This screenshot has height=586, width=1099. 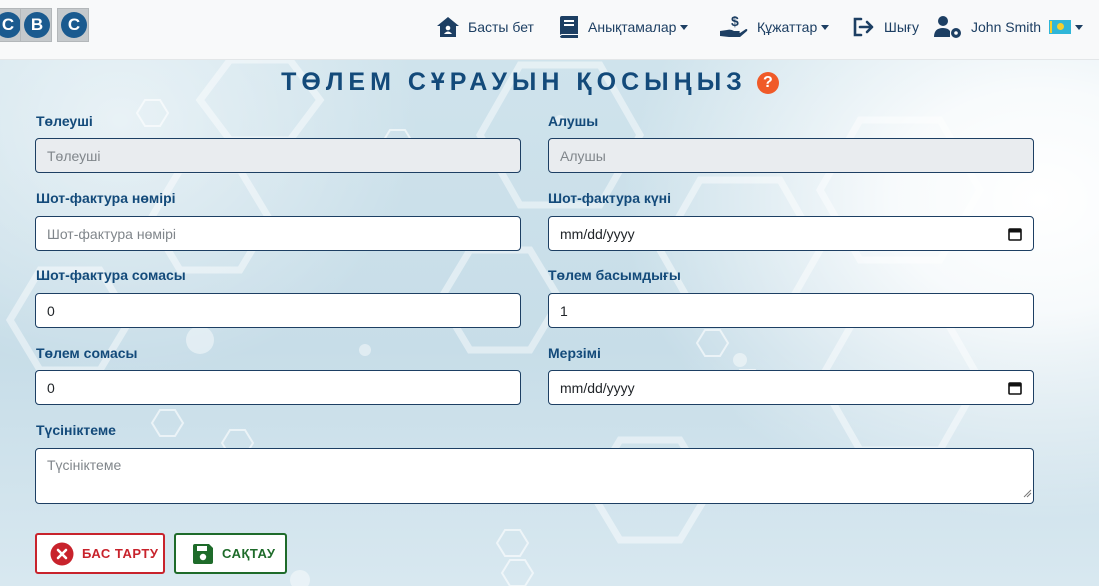 I want to click on logo-box-3: C, so click(x=73, y=25).